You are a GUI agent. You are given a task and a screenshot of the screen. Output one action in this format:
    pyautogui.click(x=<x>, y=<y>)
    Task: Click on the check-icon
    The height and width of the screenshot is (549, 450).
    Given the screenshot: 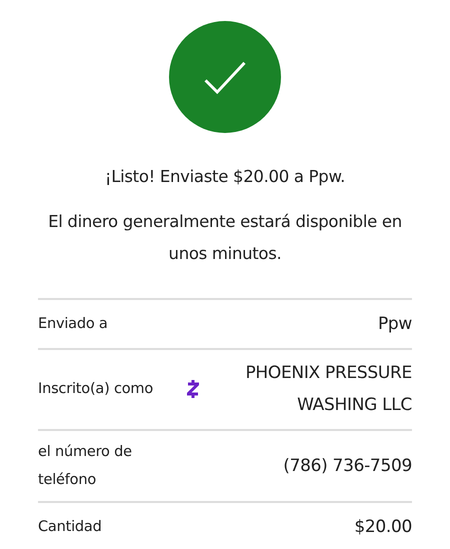 What is the action you would take?
    pyautogui.click(x=225, y=77)
    